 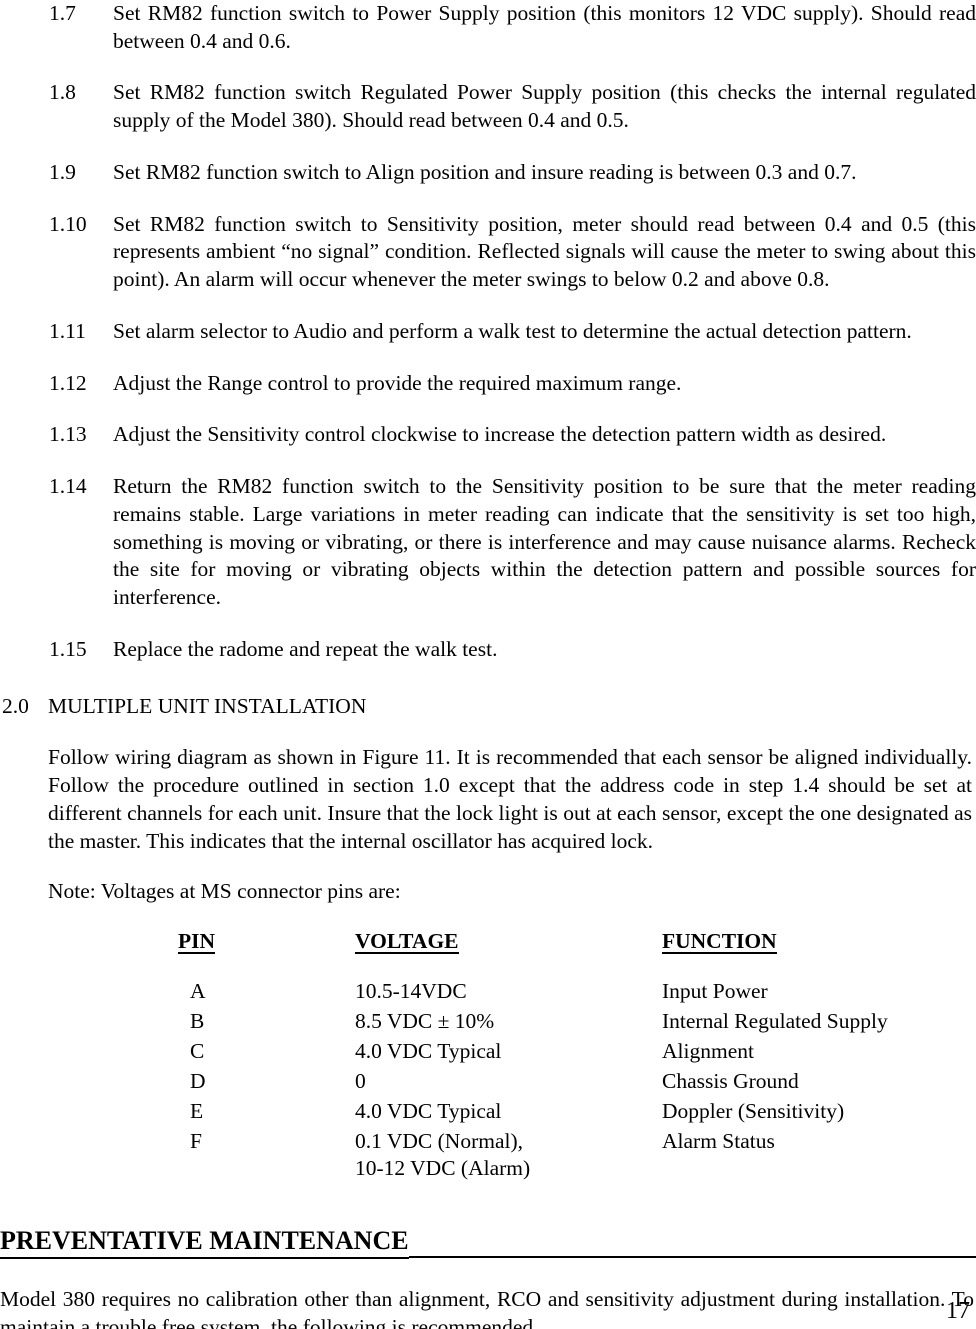 What do you see at coordinates (68, 434) in the screenshot?
I see `step-number: 1.13` at bounding box center [68, 434].